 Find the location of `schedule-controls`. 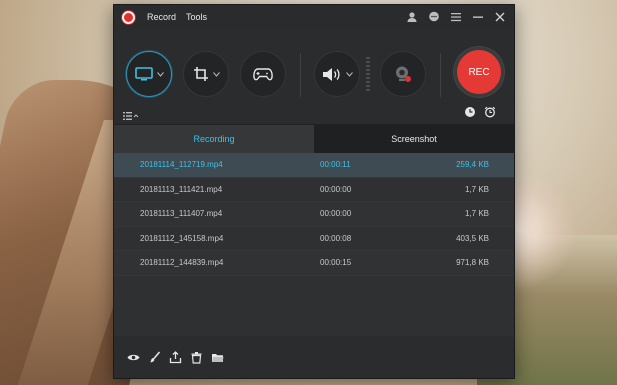

schedule-controls is located at coordinates (480, 111).